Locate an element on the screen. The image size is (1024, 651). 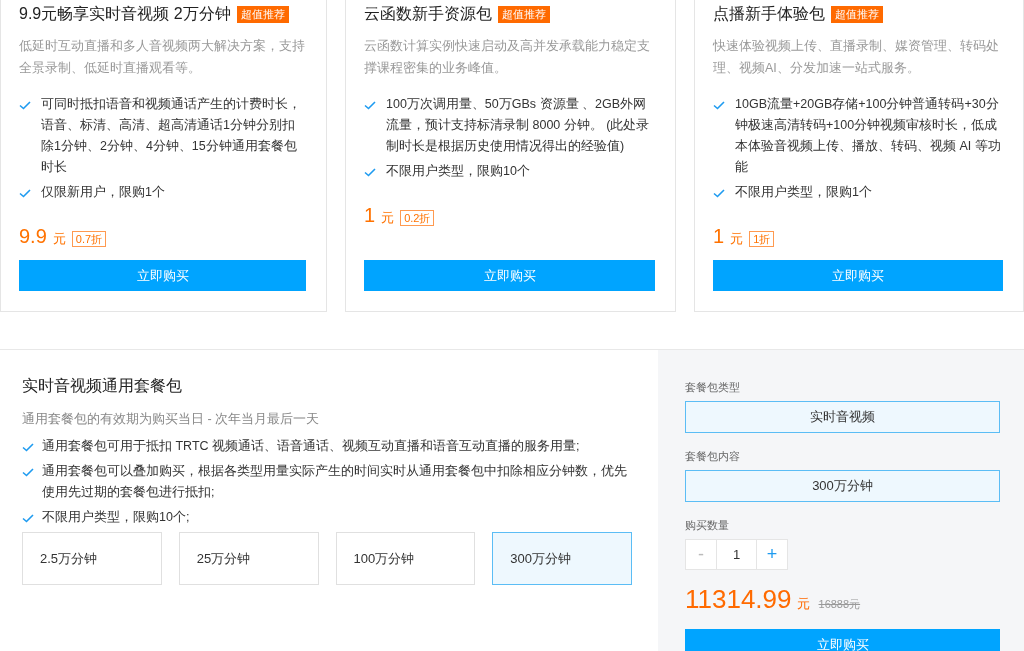
feature-text: 不限用户类型，限购10个 is located at coordinates (458, 171).